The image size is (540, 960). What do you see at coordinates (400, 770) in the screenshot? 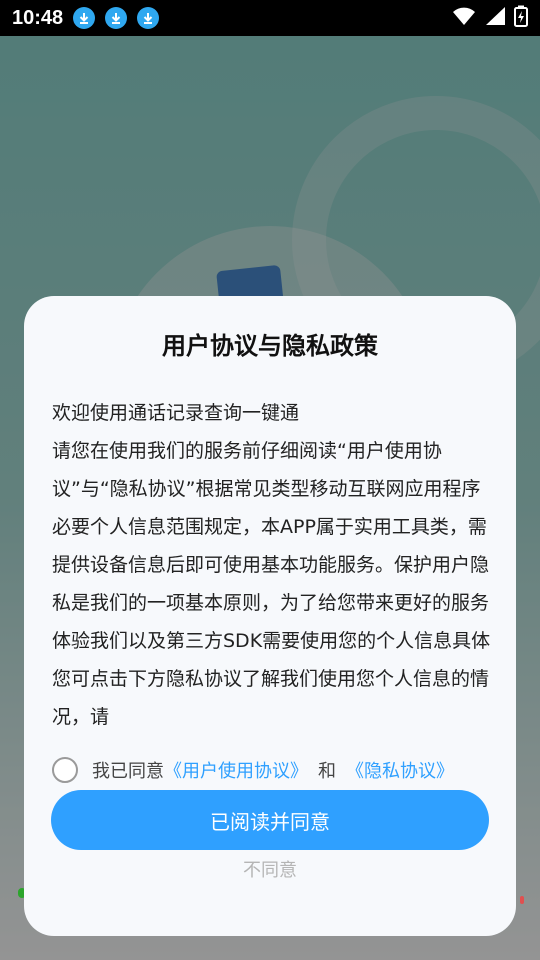
I see `privacy-policy-link: 《隐私协议》` at bounding box center [400, 770].